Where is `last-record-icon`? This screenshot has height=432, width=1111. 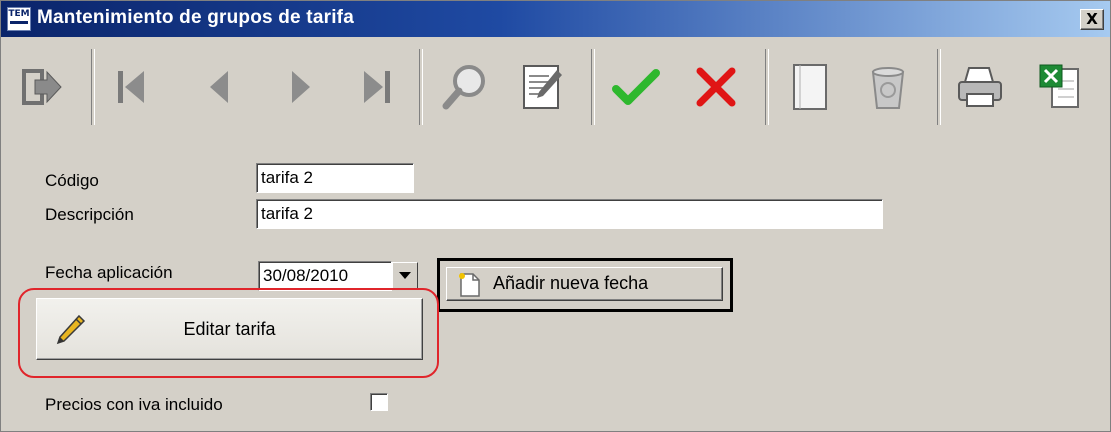
last-record-icon is located at coordinates (377, 87).